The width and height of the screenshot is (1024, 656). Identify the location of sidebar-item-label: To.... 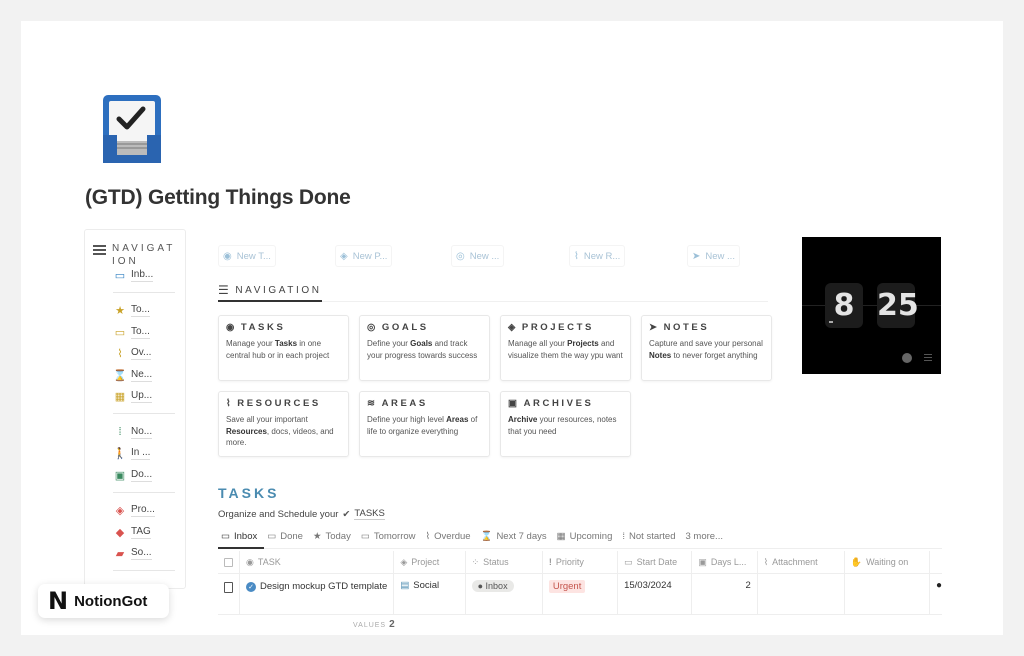
(140, 310).